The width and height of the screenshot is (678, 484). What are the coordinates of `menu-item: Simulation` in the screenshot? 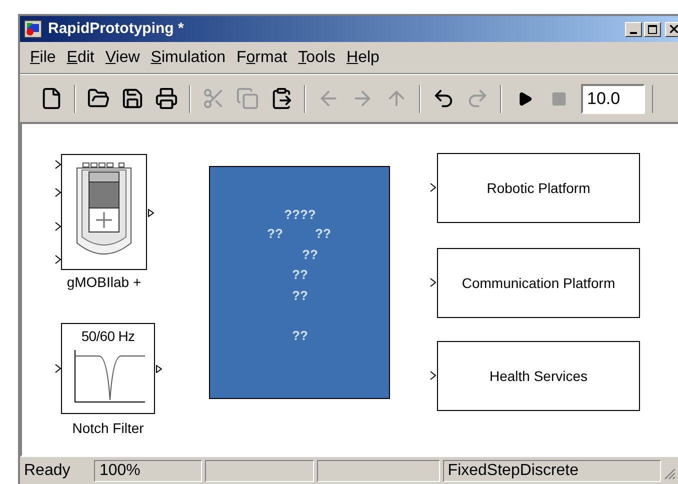 It's located at (188, 58).